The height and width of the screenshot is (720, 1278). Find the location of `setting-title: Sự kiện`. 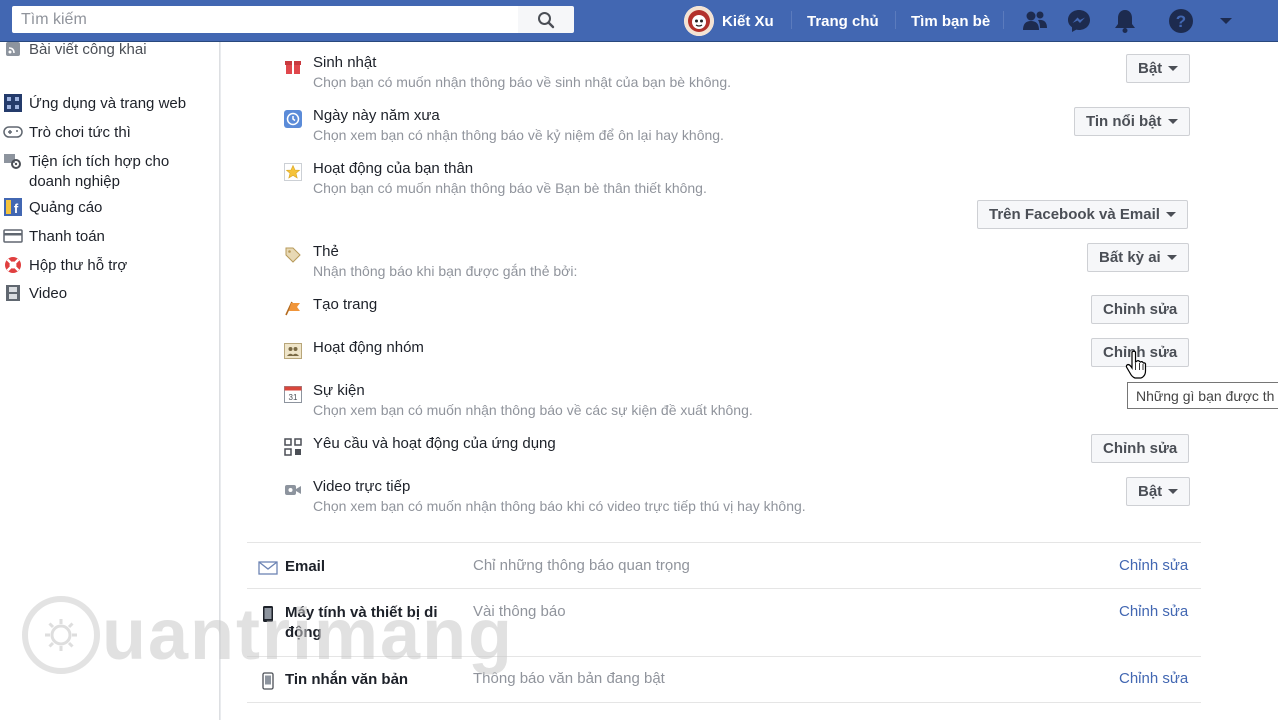

setting-title: Sự kiện is located at coordinates (339, 390).